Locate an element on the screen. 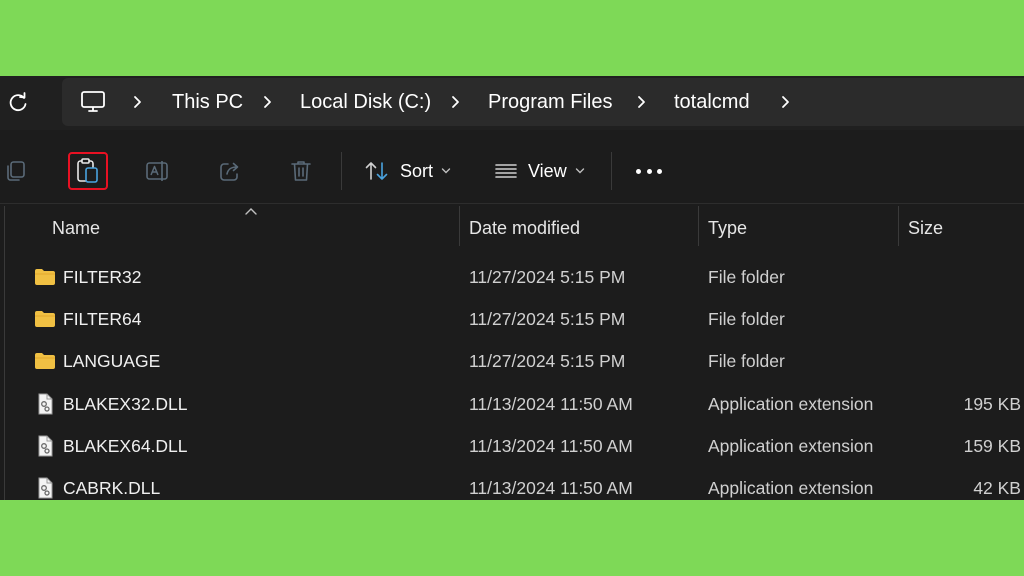 The image size is (1024, 576). file-name: CABRK.DLL is located at coordinates (112, 487).